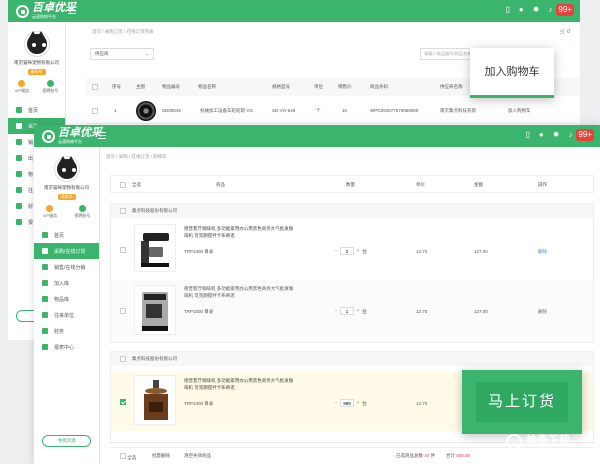  What do you see at coordinates (66, 168) in the screenshot?
I see `avatar` at bounding box center [66, 168].